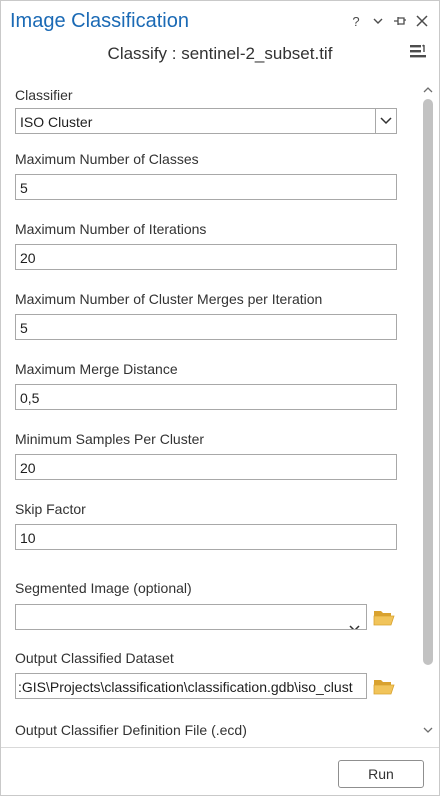  I want to click on max-merge-distance-input: 0,5, so click(206, 397).